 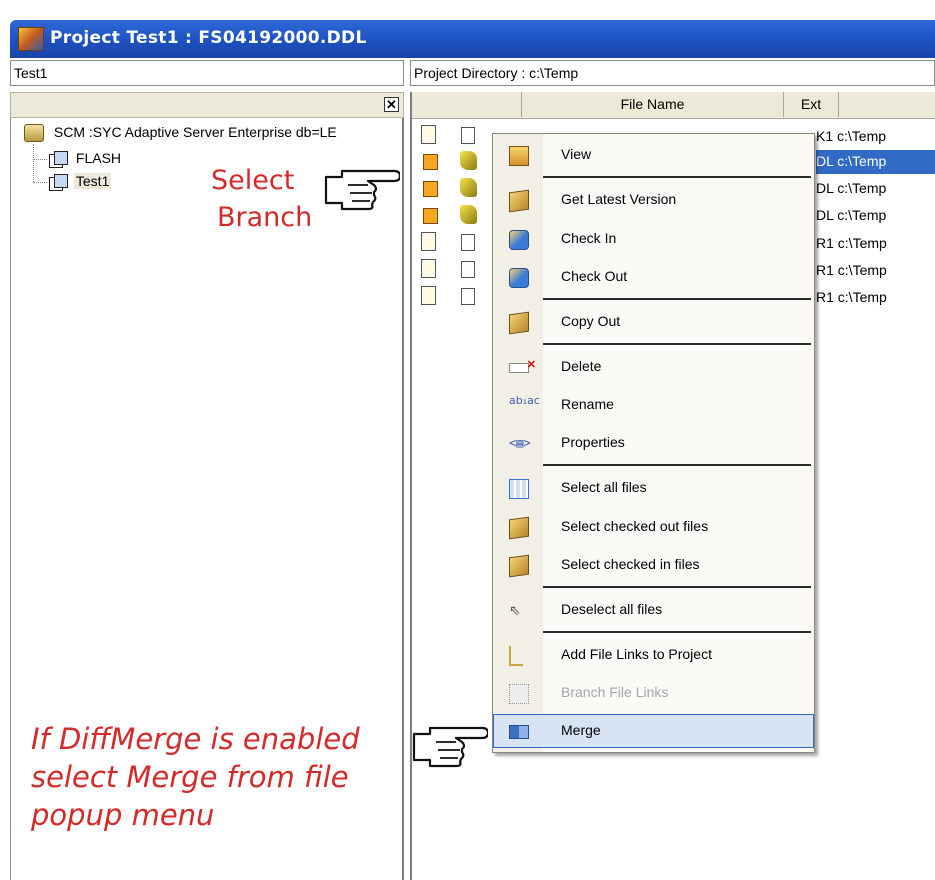 What do you see at coordinates (604, 487) in the screenshot?
I see `menu-item-label: Select all files` at bounding box center [604, 487].